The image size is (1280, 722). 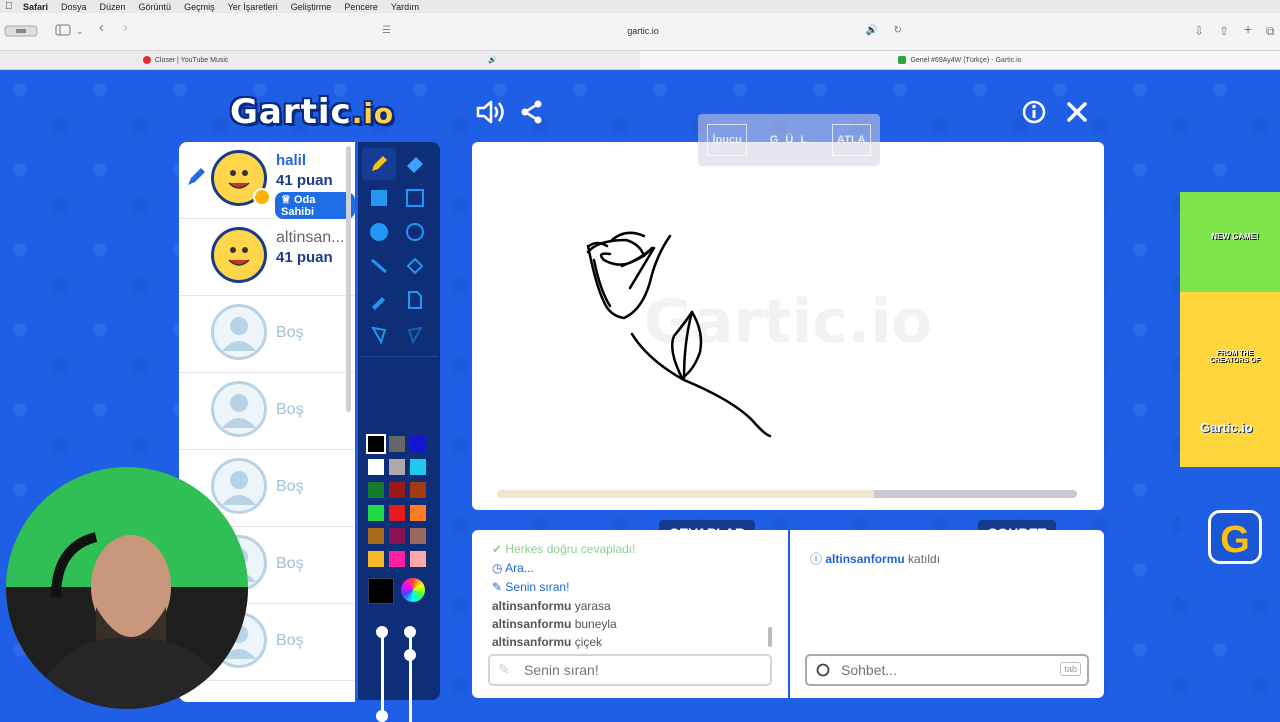 What do you see at coordinates (125, 27) in the screenshot?
I see `forward-icon: ›` at bounding box center [125, 27].